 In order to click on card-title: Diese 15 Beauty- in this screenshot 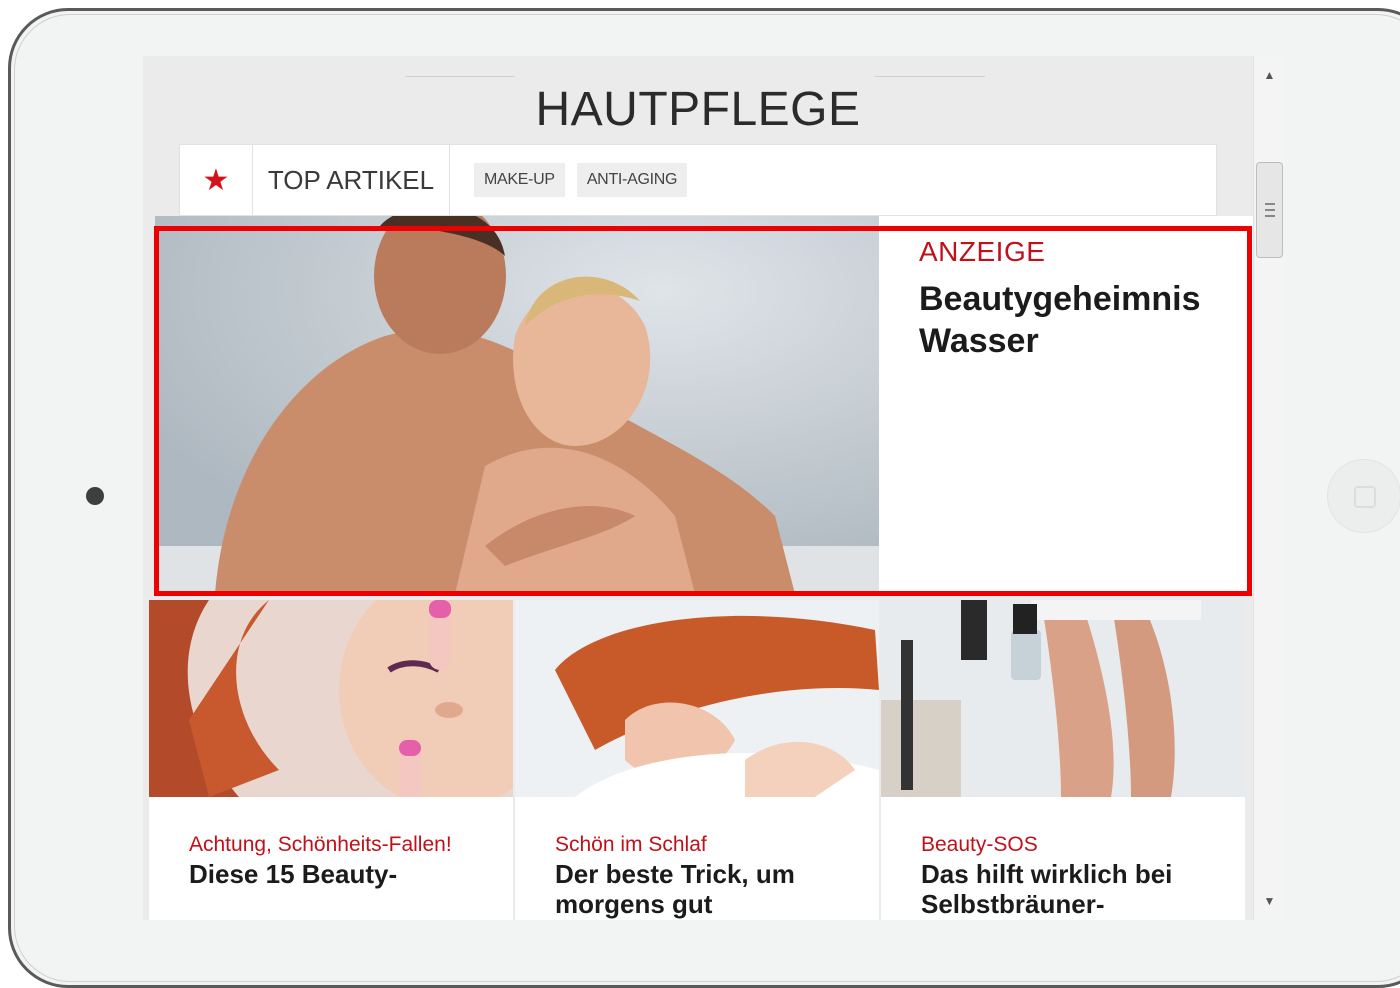, I will do `click(341, 874)`.